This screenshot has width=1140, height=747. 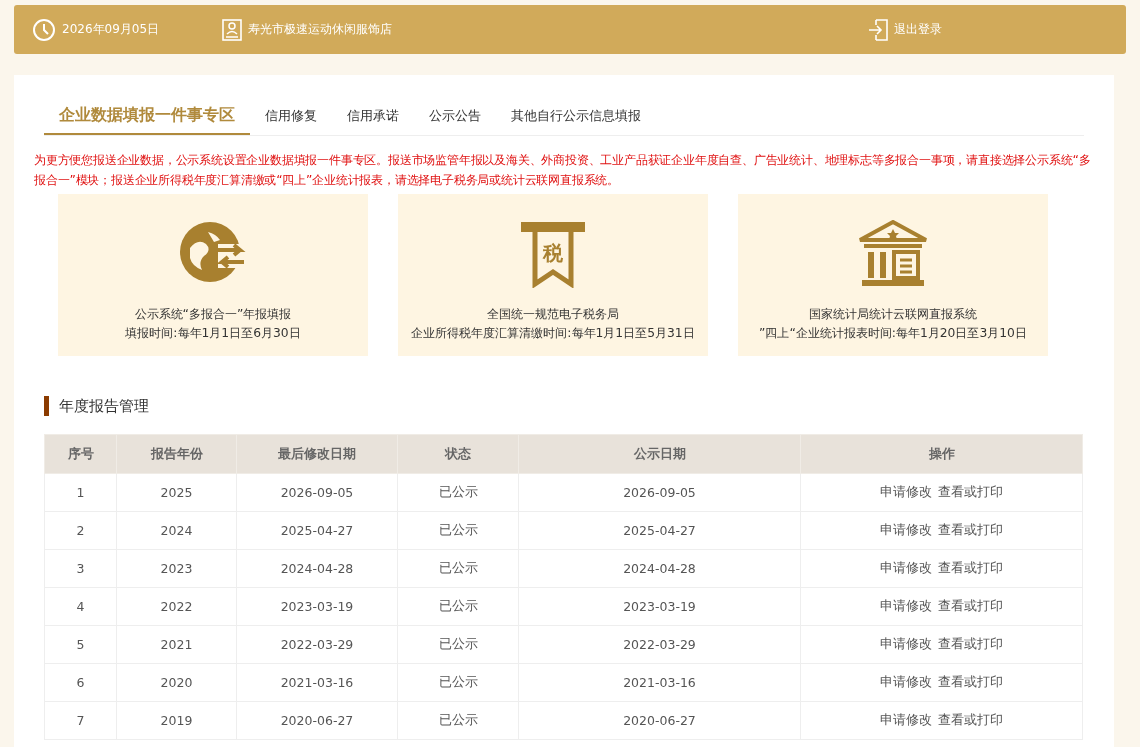 What do you see at coordinates (893, 254) in the screenshot?
I see `government-building-icon` at bounding box center [893, 254].